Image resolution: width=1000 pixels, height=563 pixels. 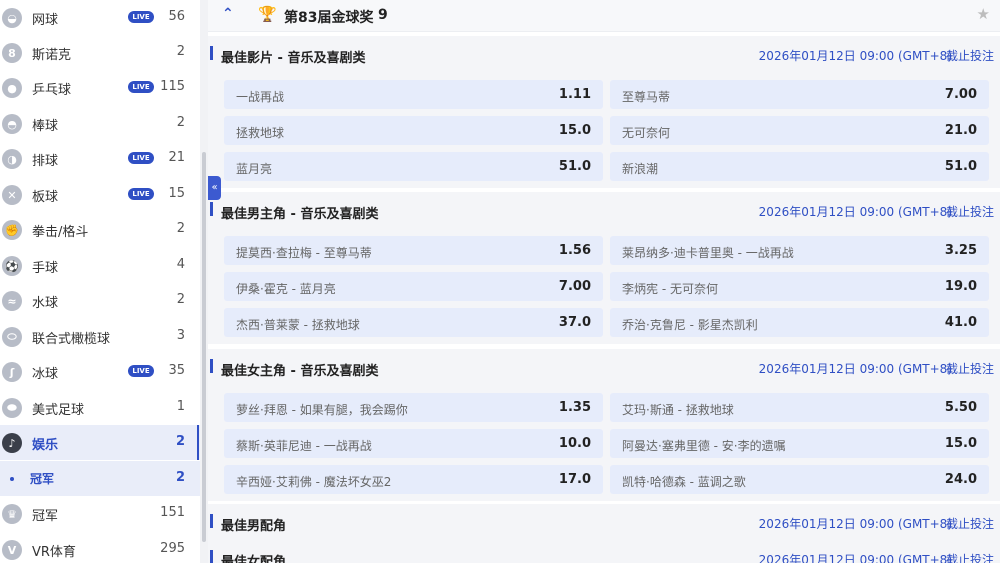 What do you see at coordinates (574, 443) in the screenshot?
I see `selection-price: 10.0` at bounding box center [574, 443].